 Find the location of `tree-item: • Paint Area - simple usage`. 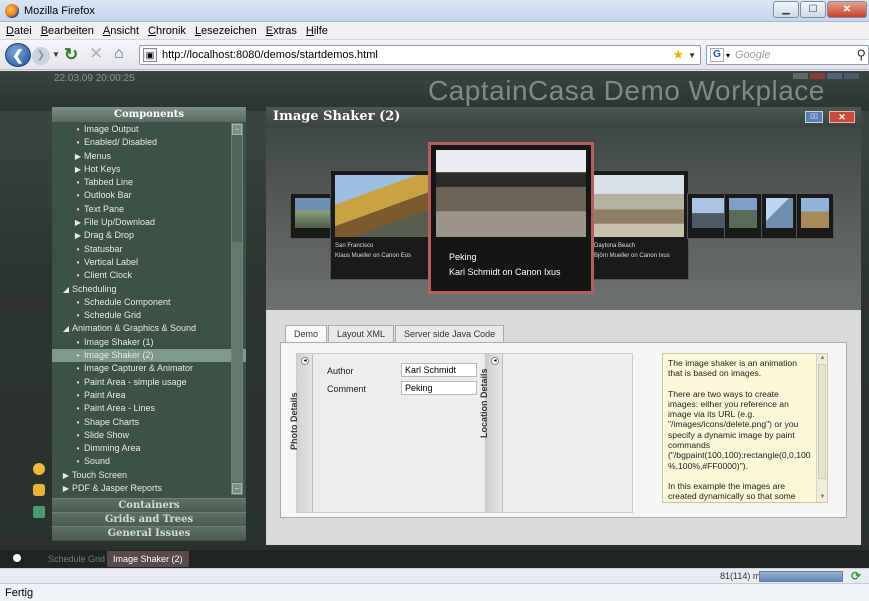

tree-item: • Paint Area - simple usage is located at coordinates (149, 382).